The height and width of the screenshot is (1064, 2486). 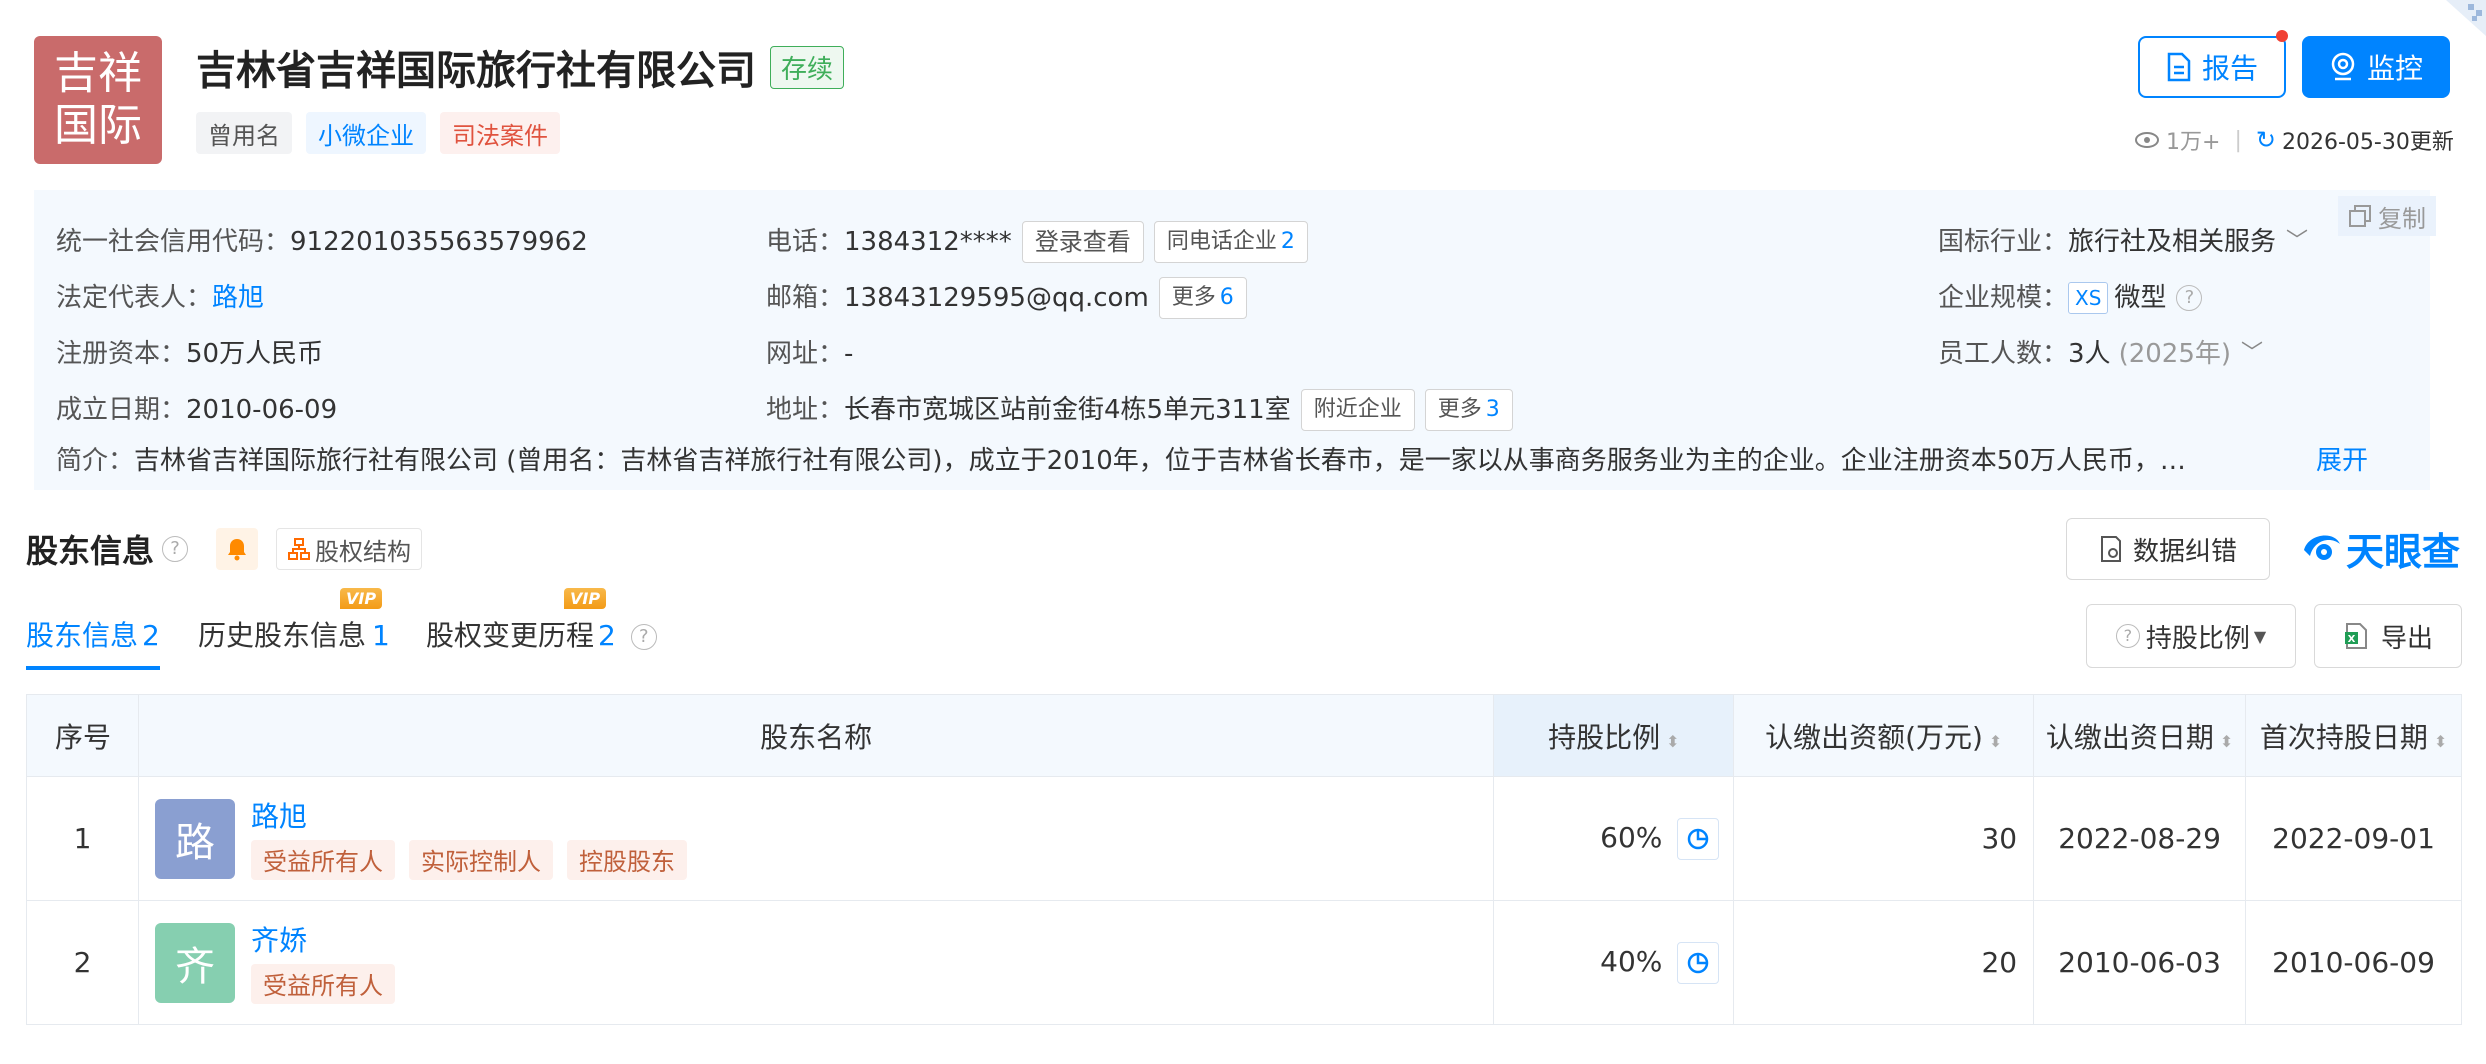 I want to click on monitor-button: 监控, so click(x=2376, y=67).